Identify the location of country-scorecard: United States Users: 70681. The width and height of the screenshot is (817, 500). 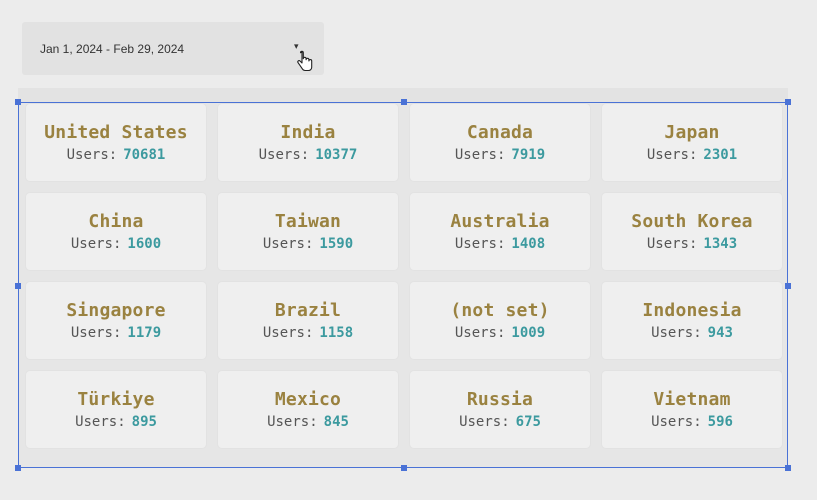
(116, 142).